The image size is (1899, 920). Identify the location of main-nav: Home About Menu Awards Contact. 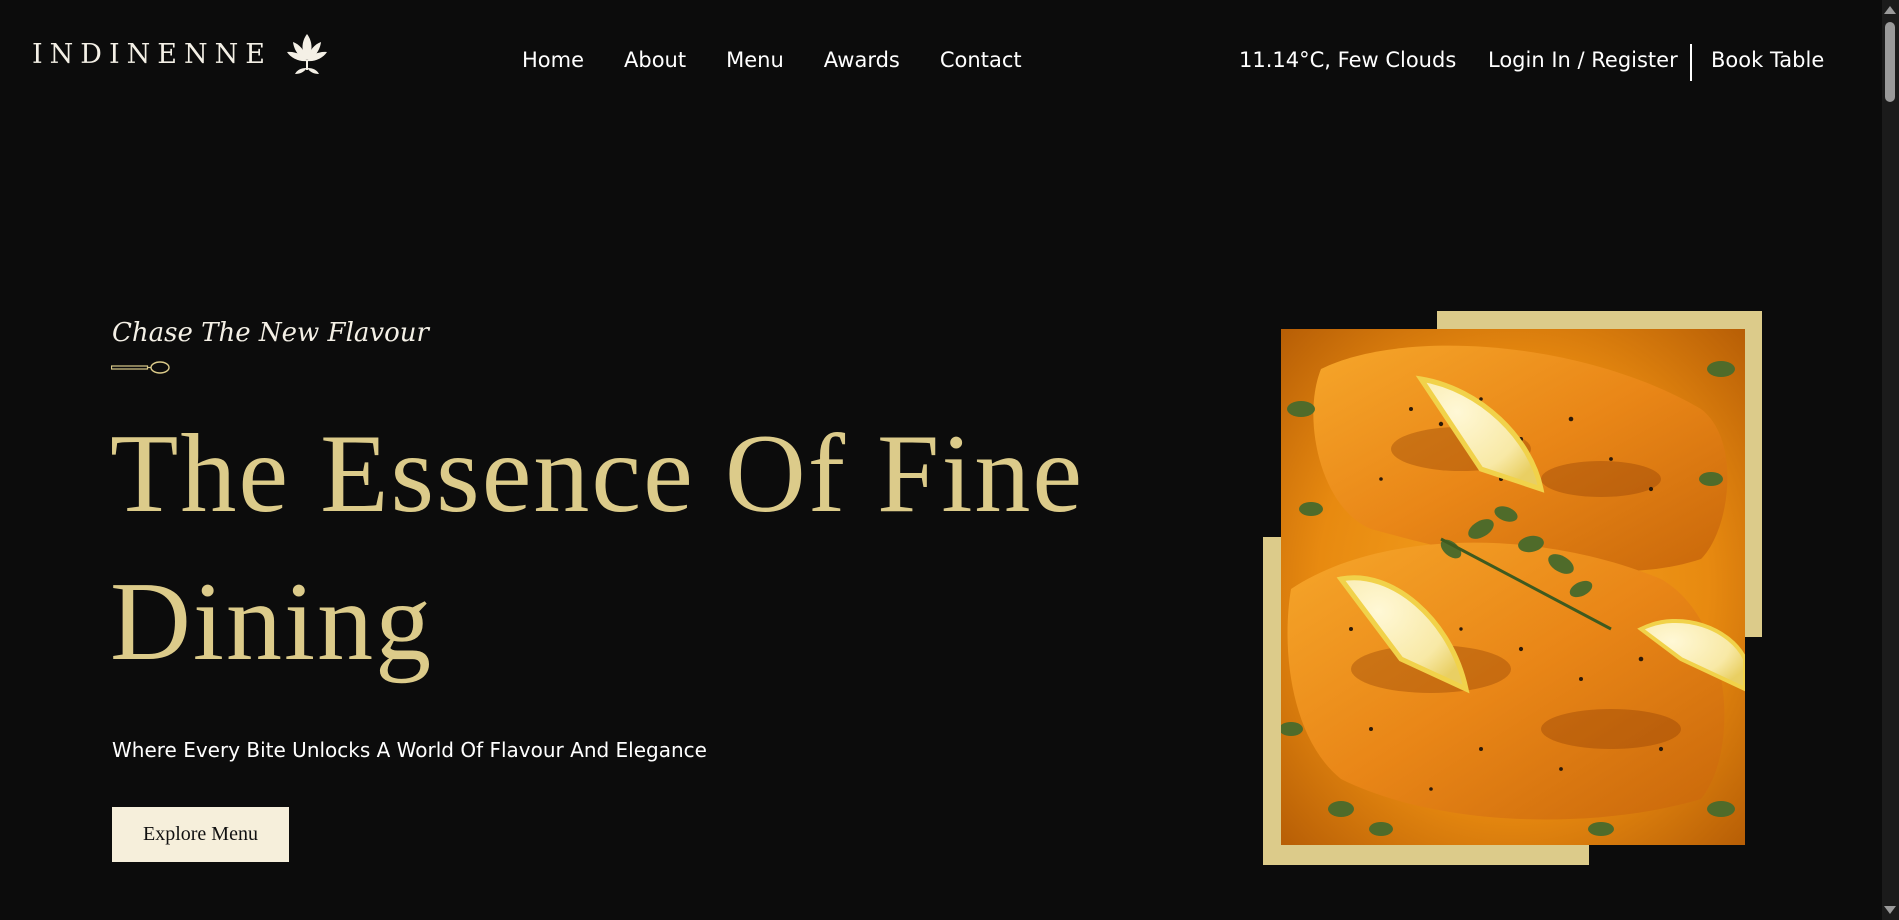
(772, 60).